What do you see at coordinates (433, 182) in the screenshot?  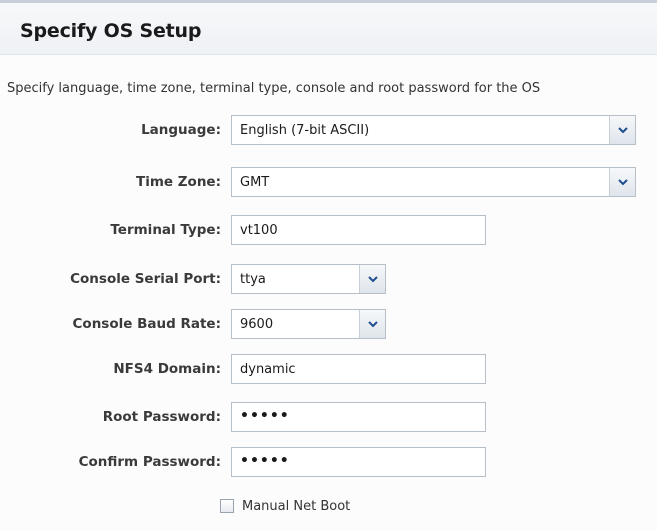 I see `time-zone-select: GMT` at bounding box center [433, 182].